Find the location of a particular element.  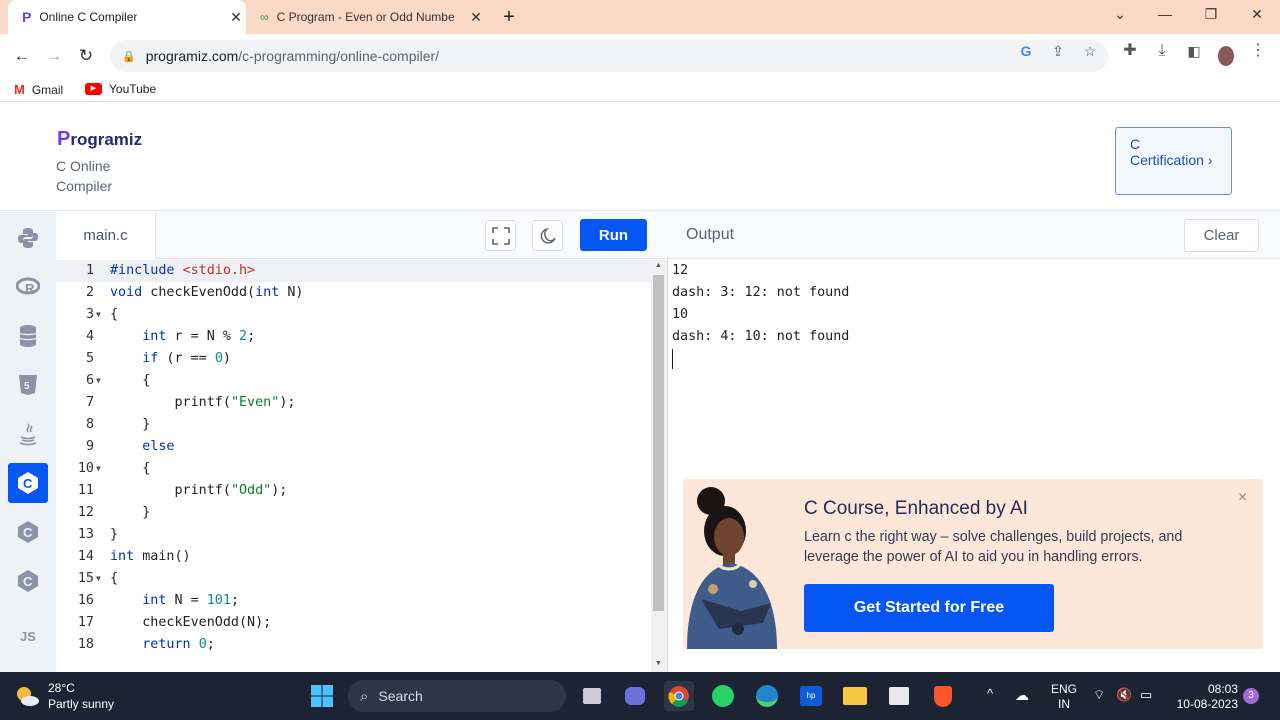

dark-mode-moon-icon is located at coordinates (547, 235).